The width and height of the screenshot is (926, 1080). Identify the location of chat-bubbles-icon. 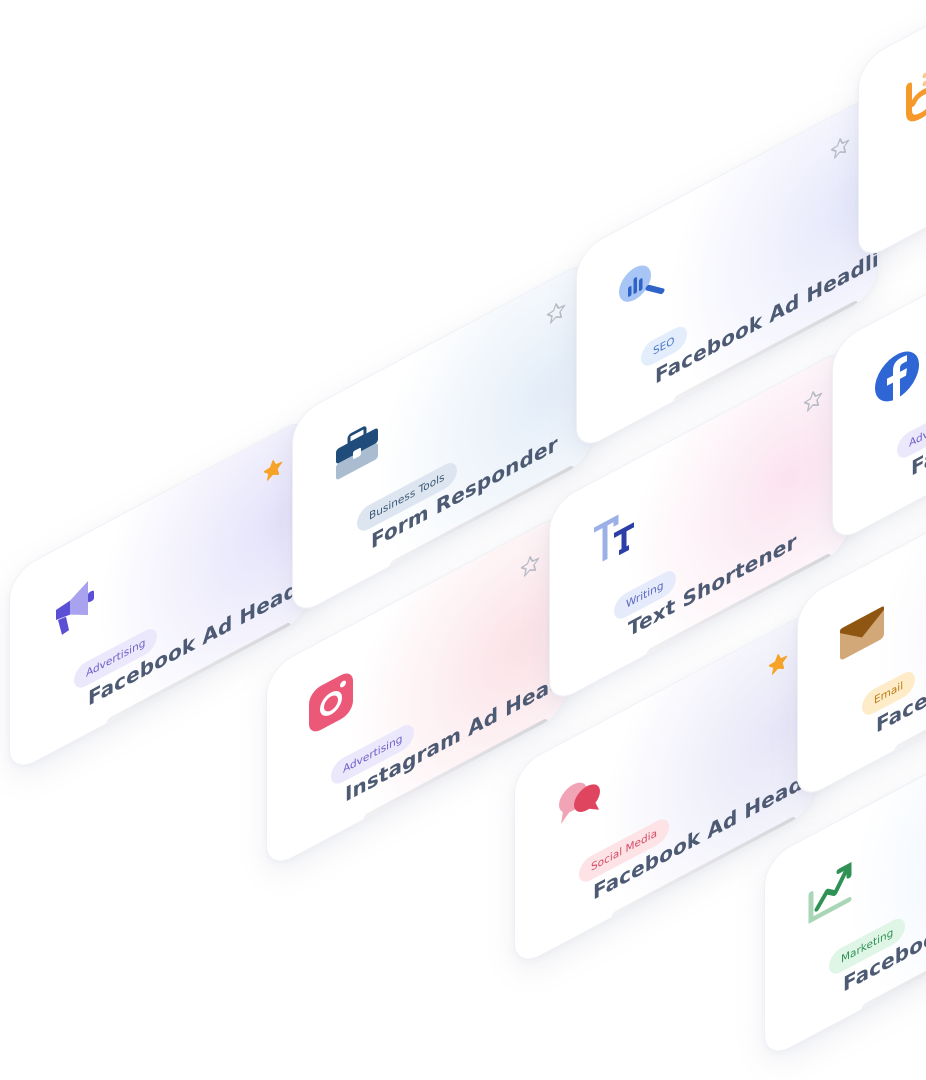
(579, 801).